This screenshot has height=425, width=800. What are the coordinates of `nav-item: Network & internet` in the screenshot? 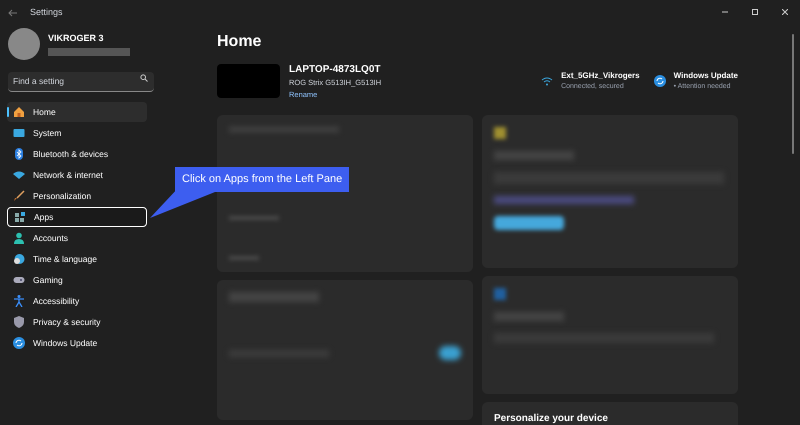 It's located at (77, 175).